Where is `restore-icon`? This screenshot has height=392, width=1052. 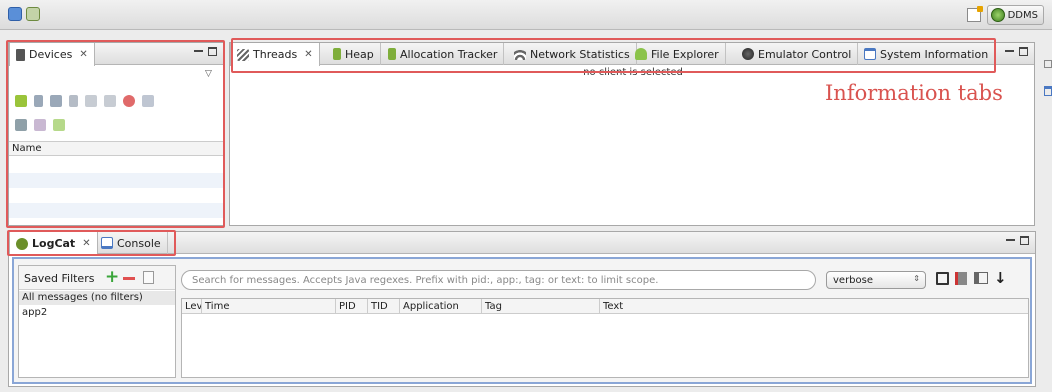 restore-icon is located at coordinates (1048, 64).